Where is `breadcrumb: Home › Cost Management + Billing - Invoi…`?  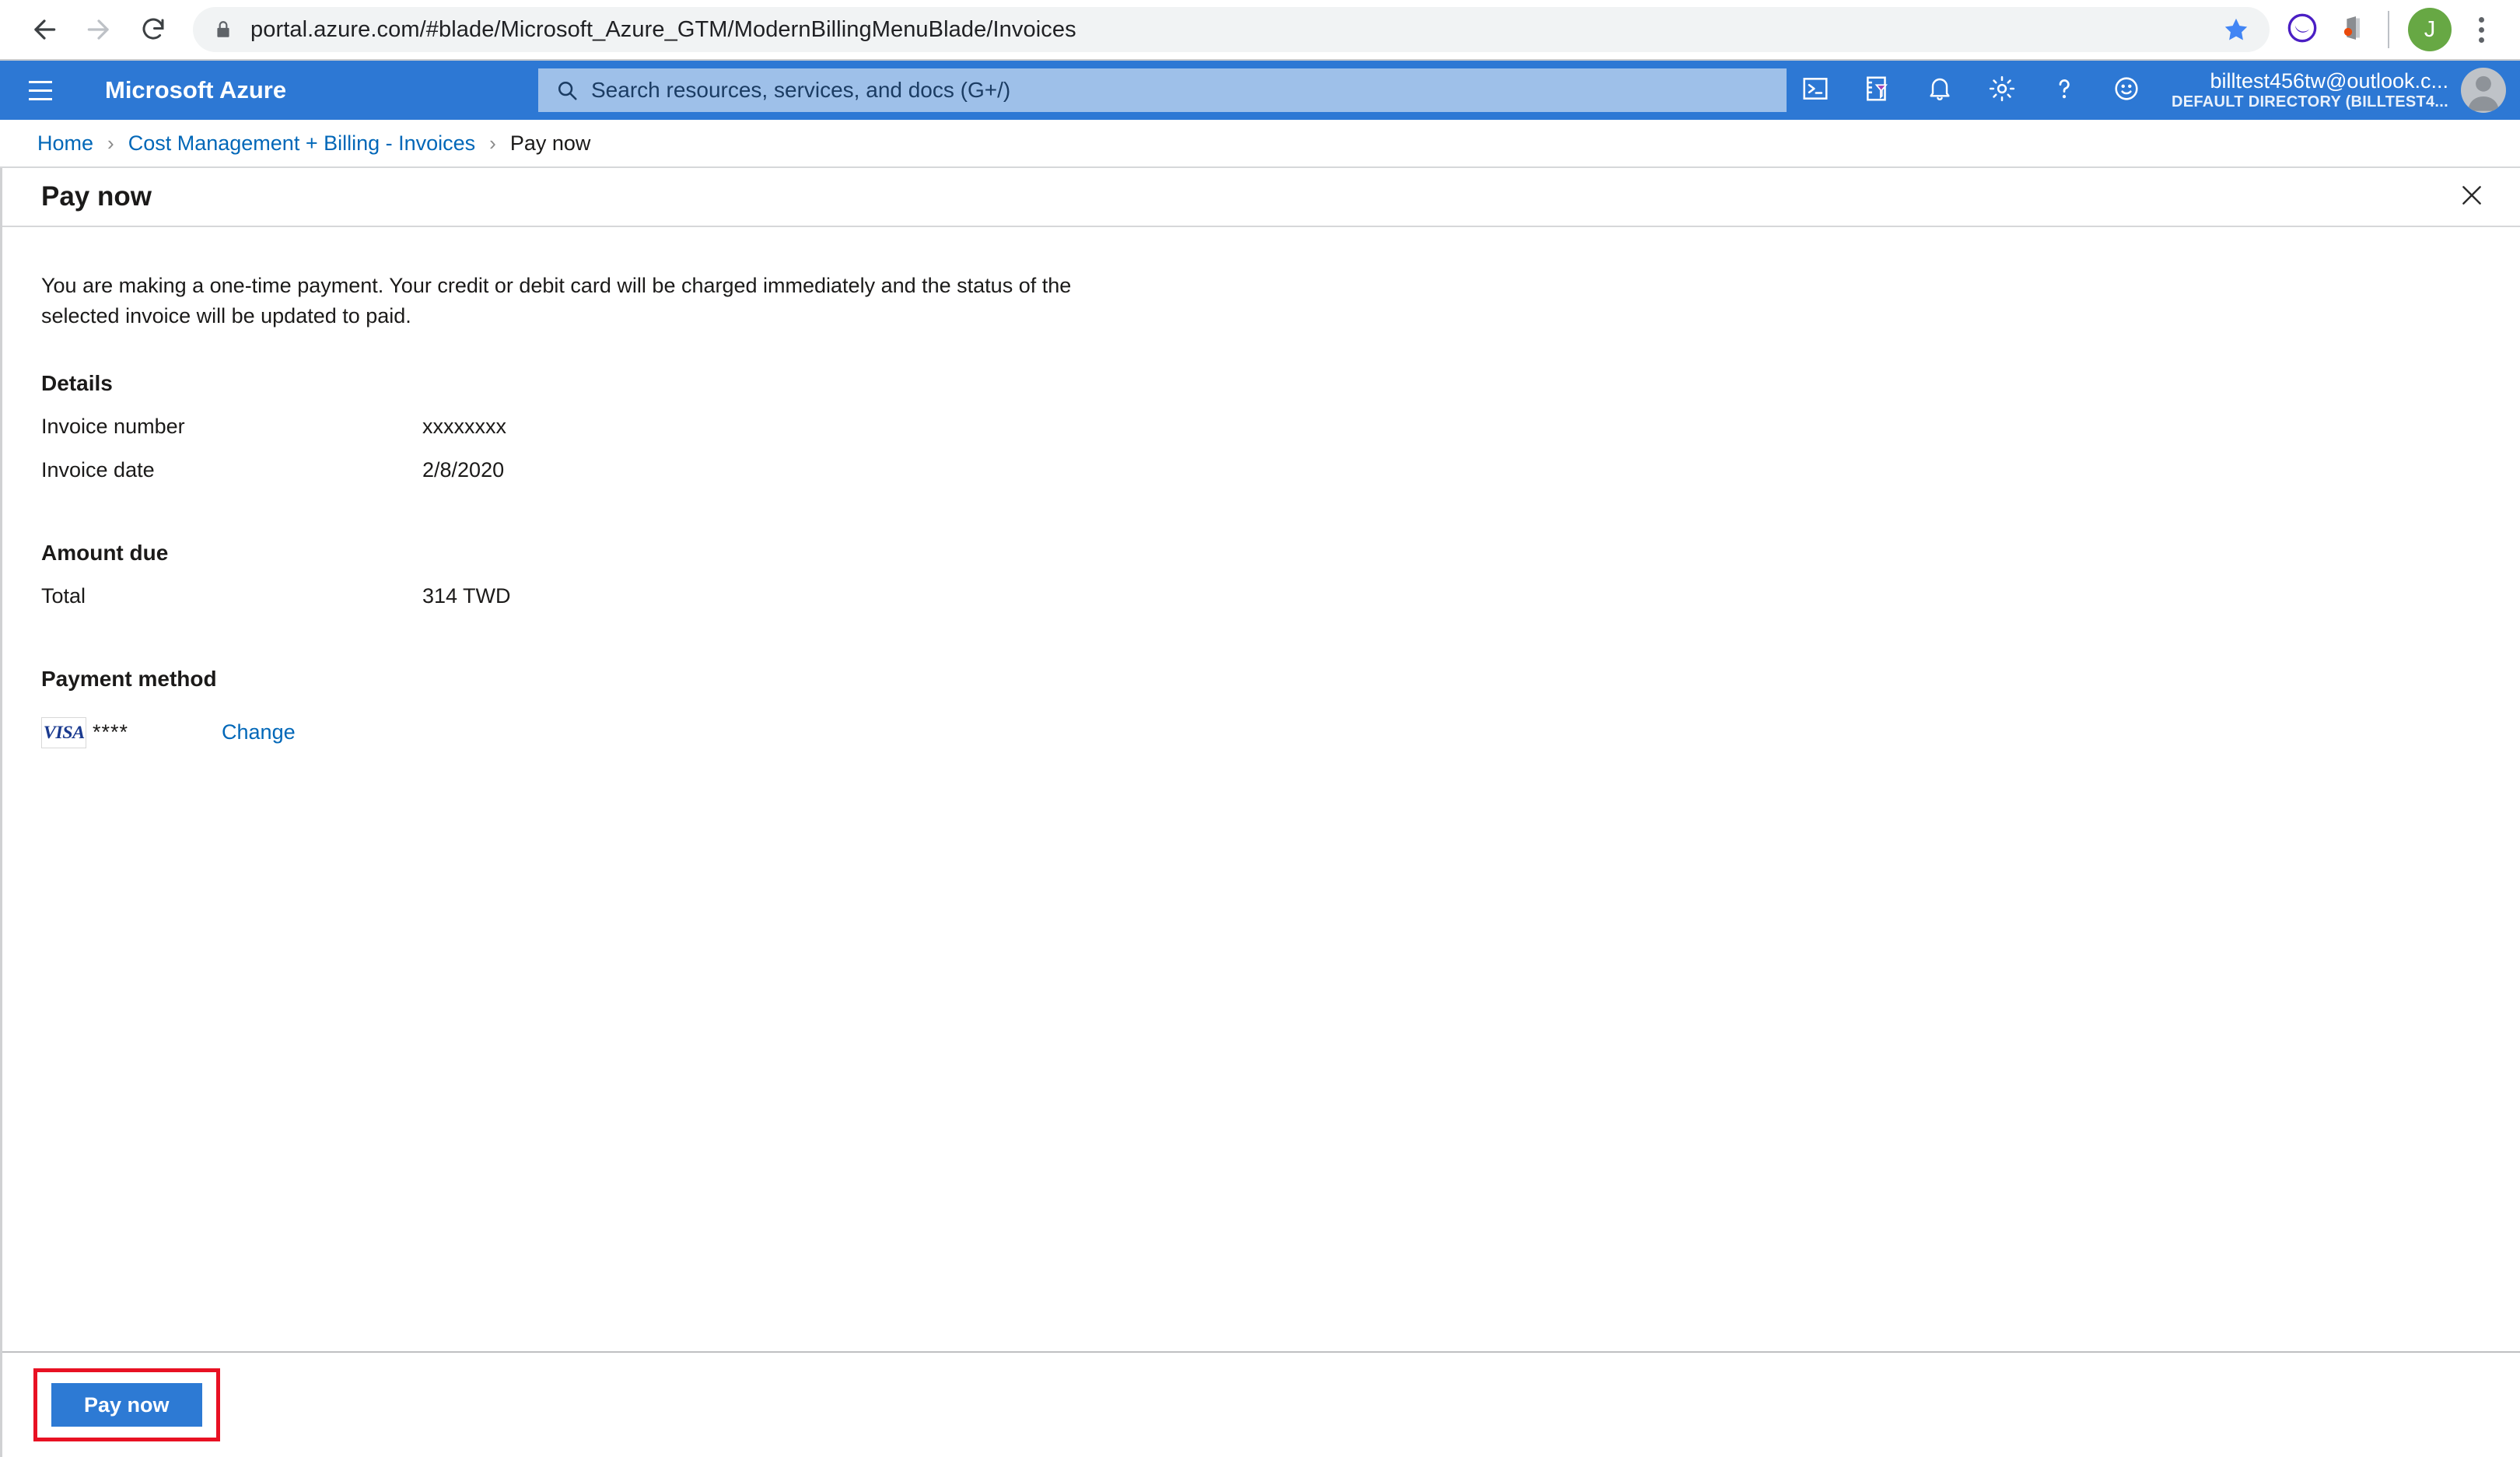 breadcrumb: Home › Cost Management + Billing - Invoi… is located at coordinates (1260, 144).